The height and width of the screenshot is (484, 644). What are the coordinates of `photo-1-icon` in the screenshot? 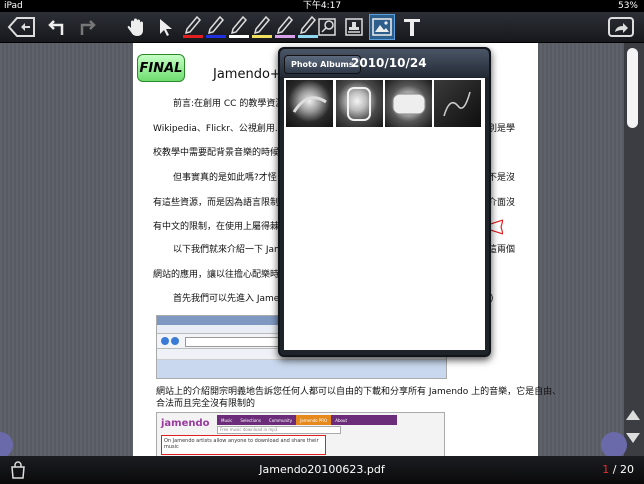 It's located at (309, 104).